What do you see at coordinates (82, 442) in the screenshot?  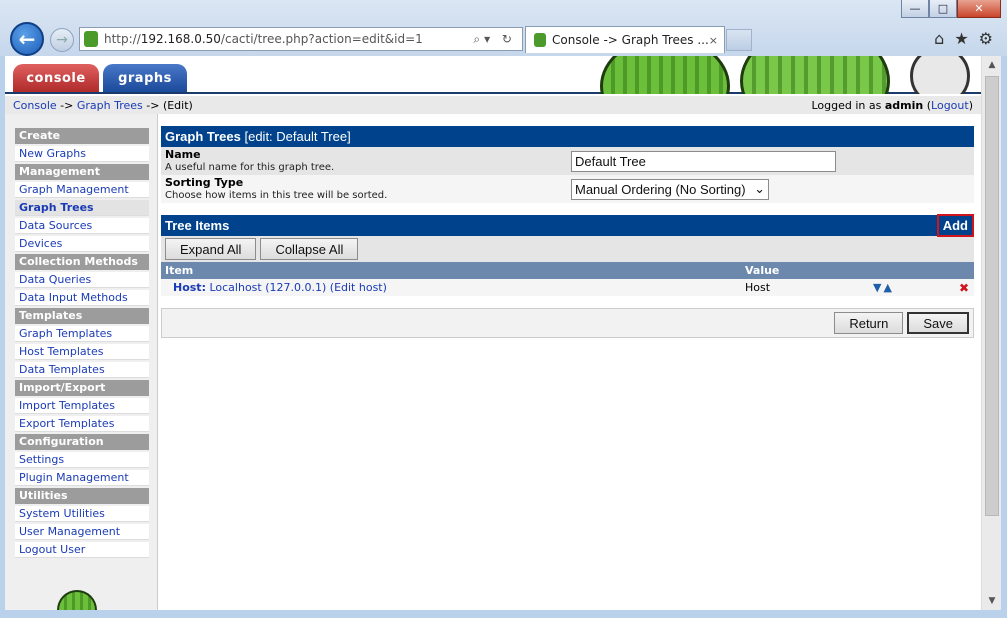 I see `sidebar-section-header: Configuration` at bounding box center [82, 442].